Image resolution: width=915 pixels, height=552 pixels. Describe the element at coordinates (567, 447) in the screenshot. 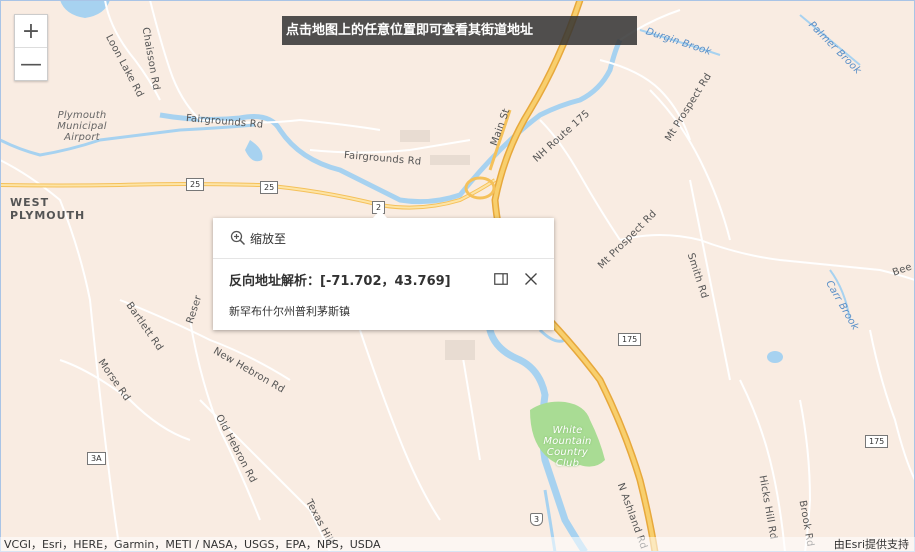

I see `white-mountain-cc-label: White Mountain Country Club` at that location.